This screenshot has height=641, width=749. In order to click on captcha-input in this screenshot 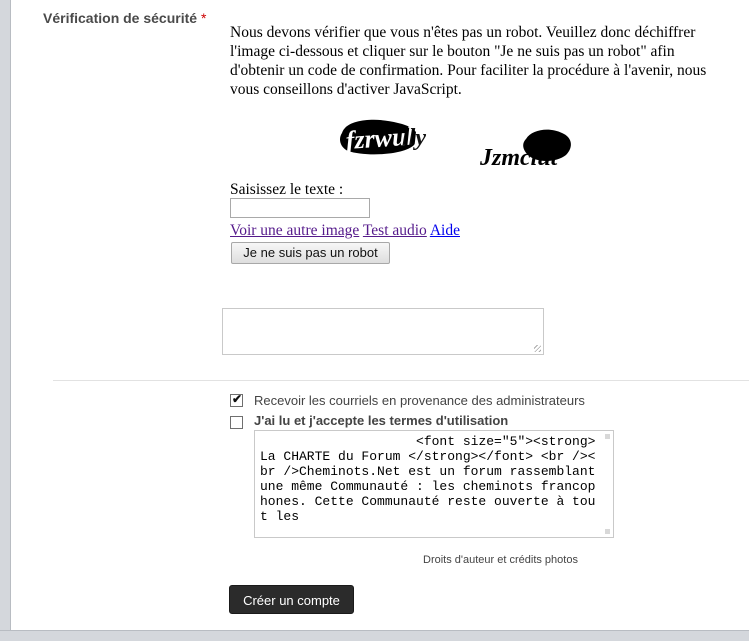, I will do `click(300, 208)`.